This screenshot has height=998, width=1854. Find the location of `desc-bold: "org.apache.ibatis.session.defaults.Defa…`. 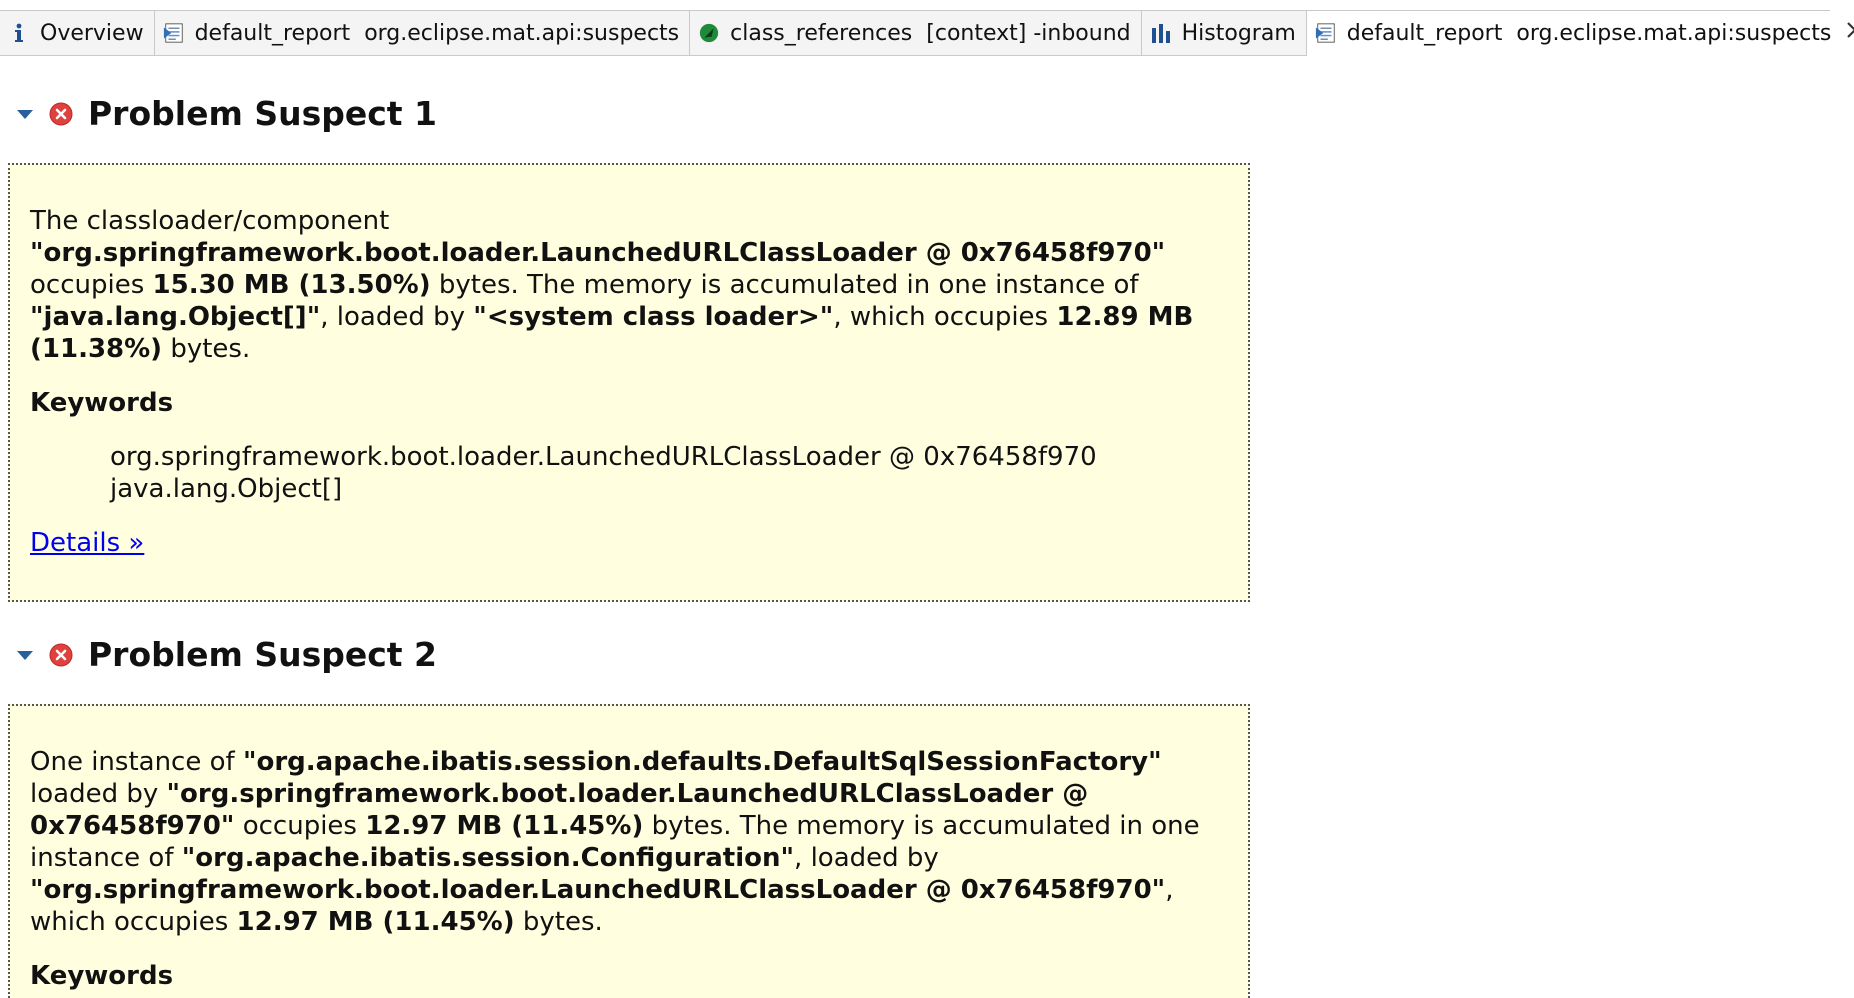

desc-bold: "org.apache.ibatis.session.defaults.Defa… is located at coordinates (702, 762).